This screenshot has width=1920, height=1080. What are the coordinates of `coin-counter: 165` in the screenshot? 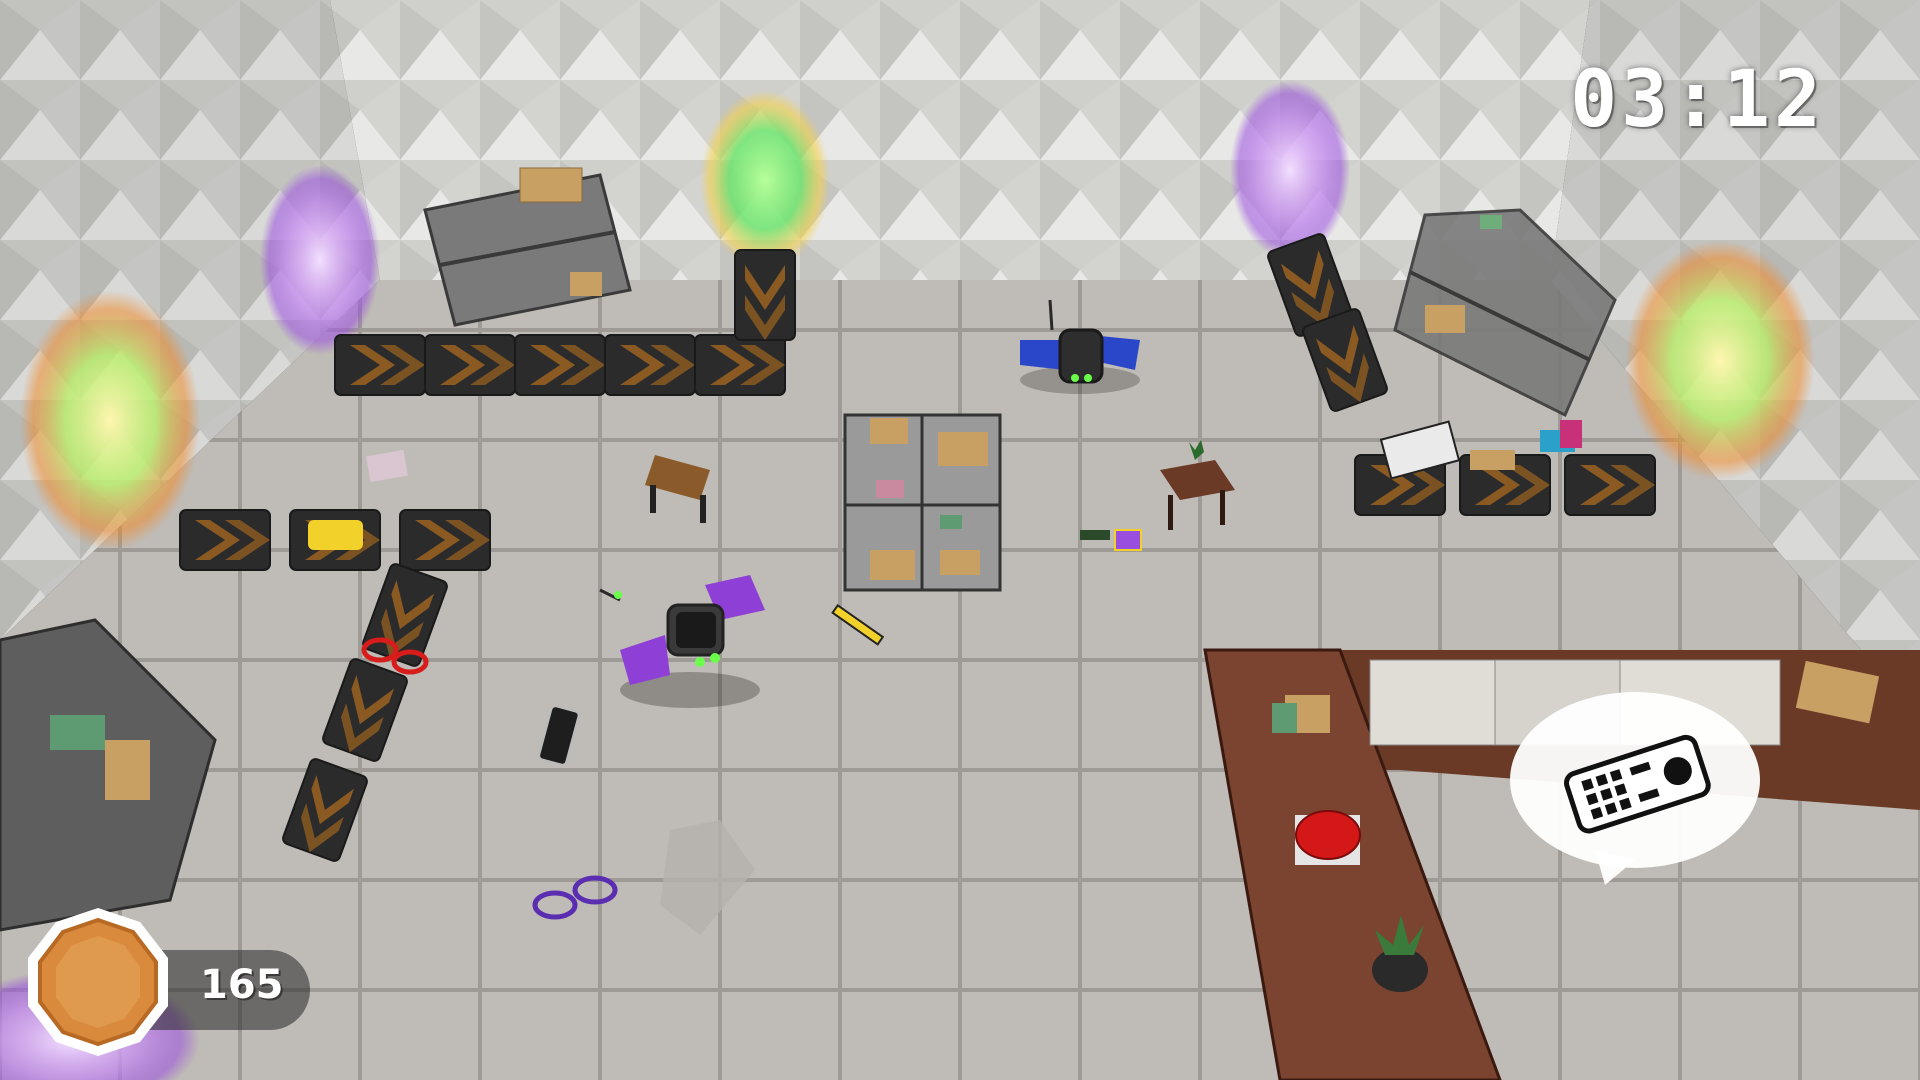 It's located at (165, 985).